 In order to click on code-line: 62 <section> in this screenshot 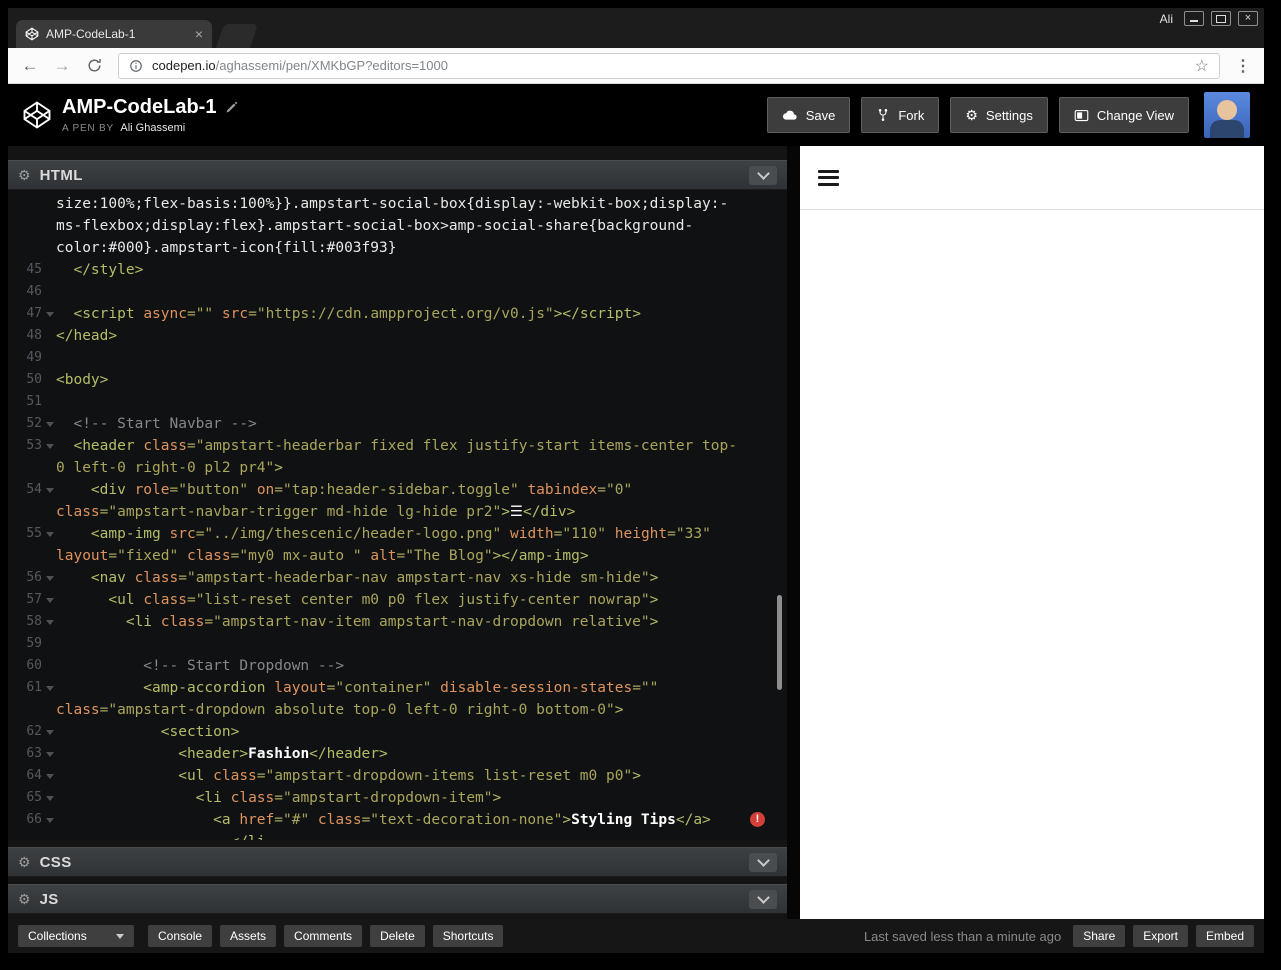, I will do `click(397, 732)`.